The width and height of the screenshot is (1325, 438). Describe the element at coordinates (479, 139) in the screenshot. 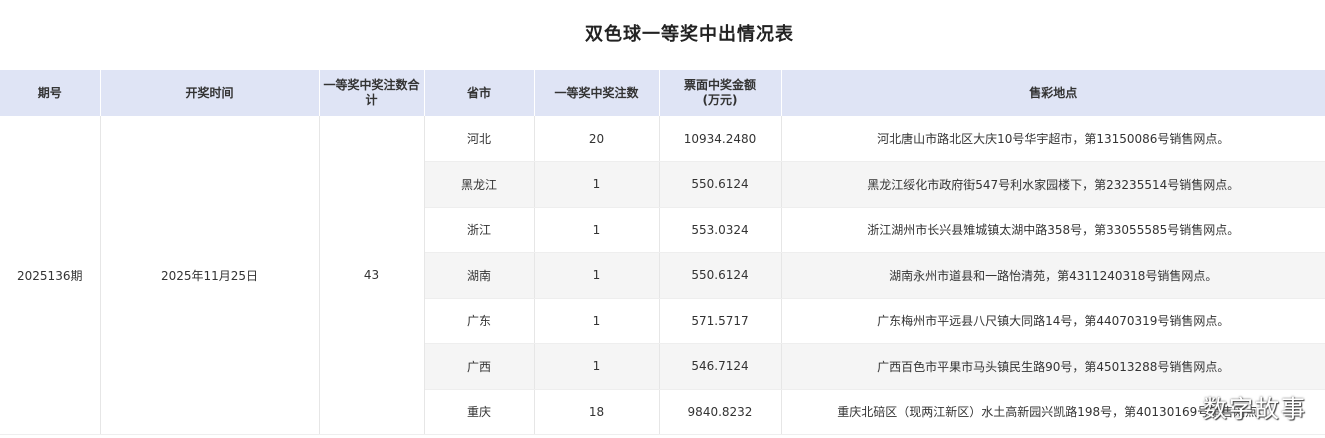

I see `province-cell: 河北` at that location.